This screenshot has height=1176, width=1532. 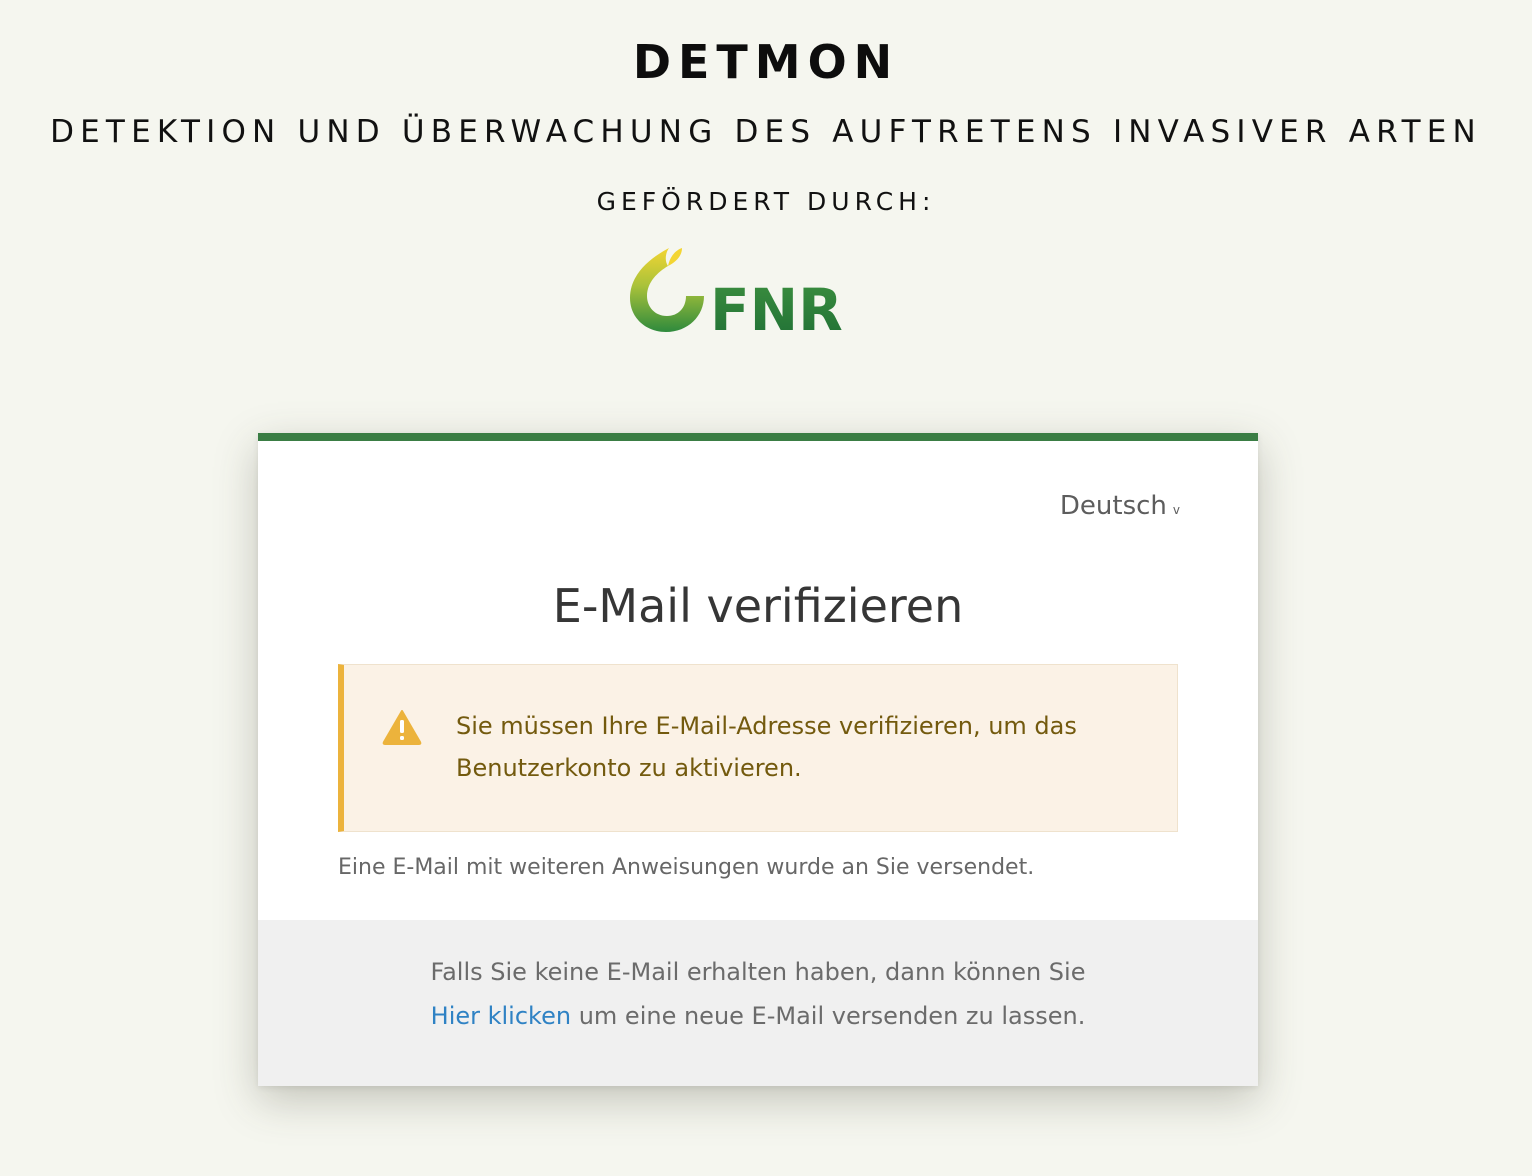 I want to click on chevron-down-icon: v, so click(x=1176, y=510).